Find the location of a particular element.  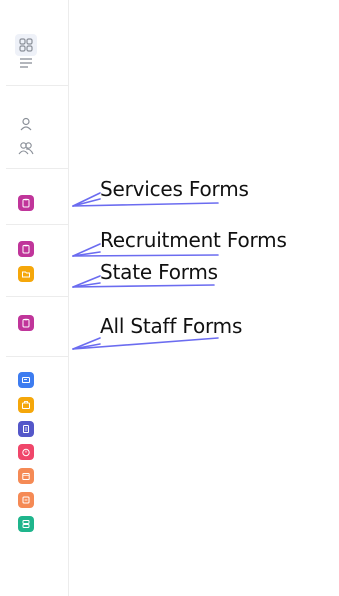

state-forms-label: State Forms is located at coordinates (159, 272).